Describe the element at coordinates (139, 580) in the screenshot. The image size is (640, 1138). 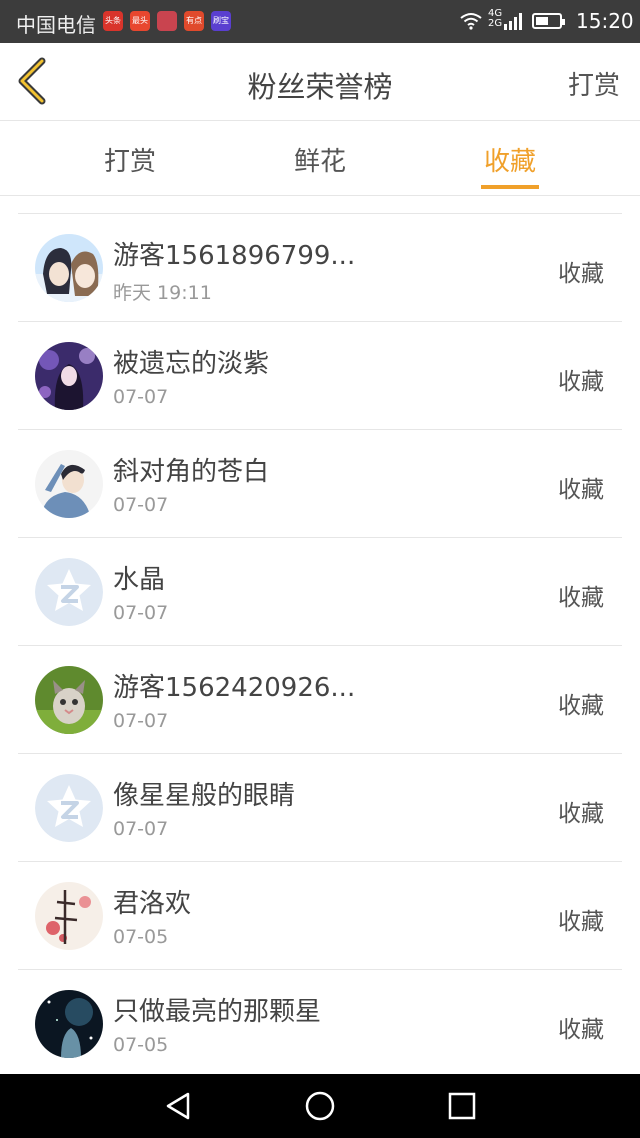
I see `fan-name: 水晶` at that location.